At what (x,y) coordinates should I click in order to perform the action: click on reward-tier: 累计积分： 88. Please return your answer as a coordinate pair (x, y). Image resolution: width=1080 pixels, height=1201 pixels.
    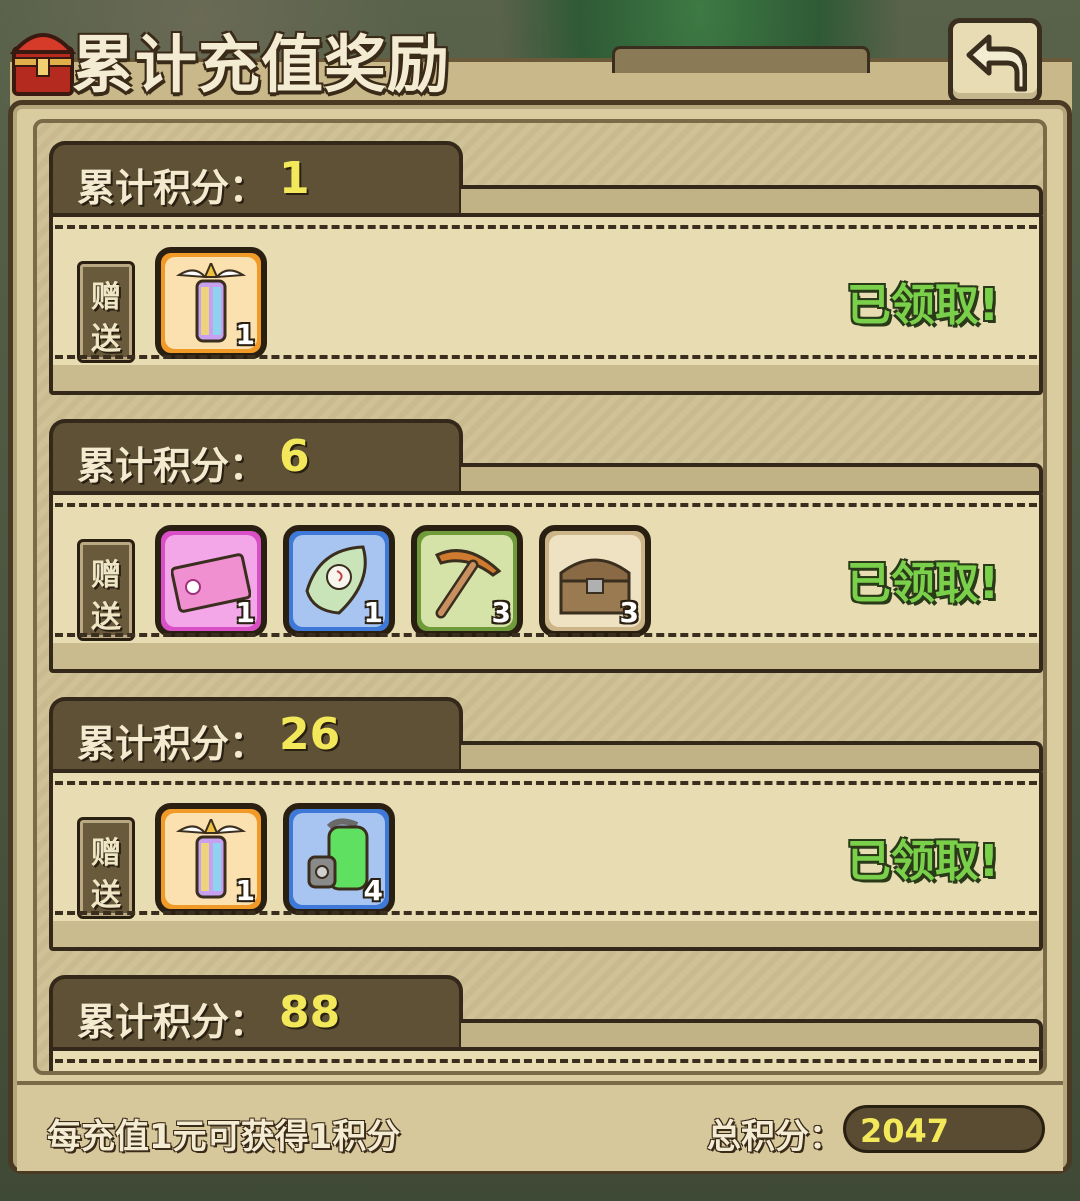
    Looking at the image, I should click on (546, 1023).